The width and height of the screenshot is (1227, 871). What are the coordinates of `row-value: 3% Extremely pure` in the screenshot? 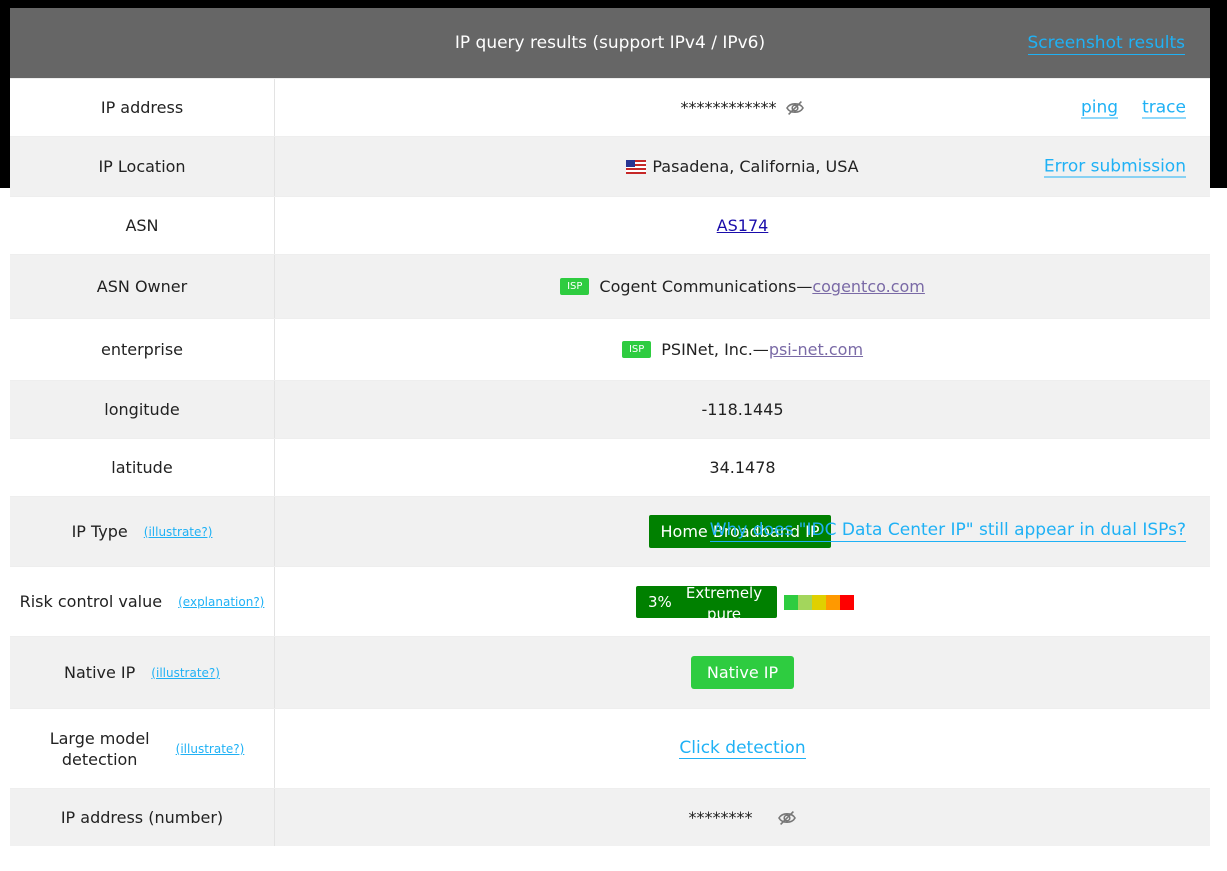 It's located at (742, 601).